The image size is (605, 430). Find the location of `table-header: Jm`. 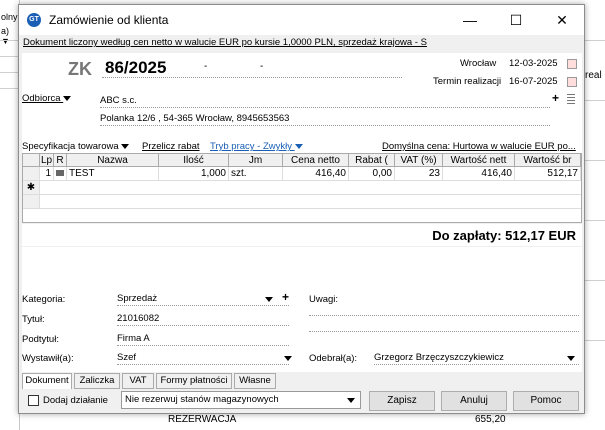

table-header: Jm is located at coordinates (256, 160).